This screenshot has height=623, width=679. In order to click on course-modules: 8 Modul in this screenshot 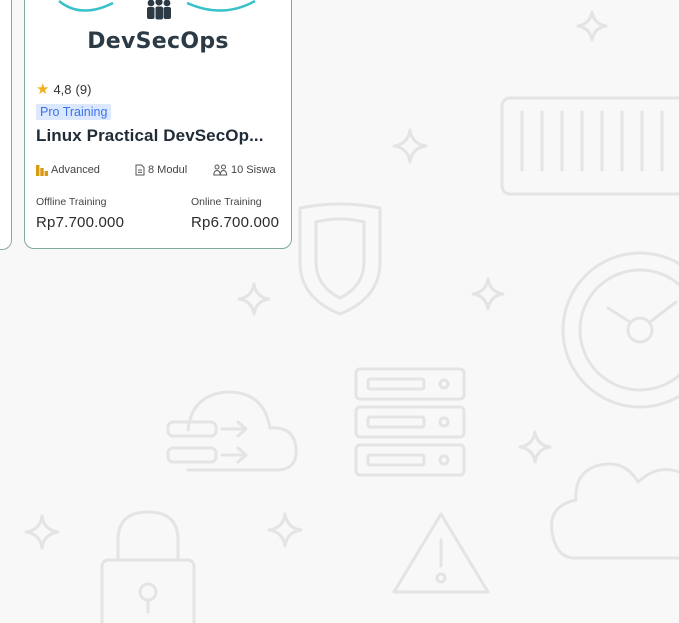, I will do `click(161, 170)`.